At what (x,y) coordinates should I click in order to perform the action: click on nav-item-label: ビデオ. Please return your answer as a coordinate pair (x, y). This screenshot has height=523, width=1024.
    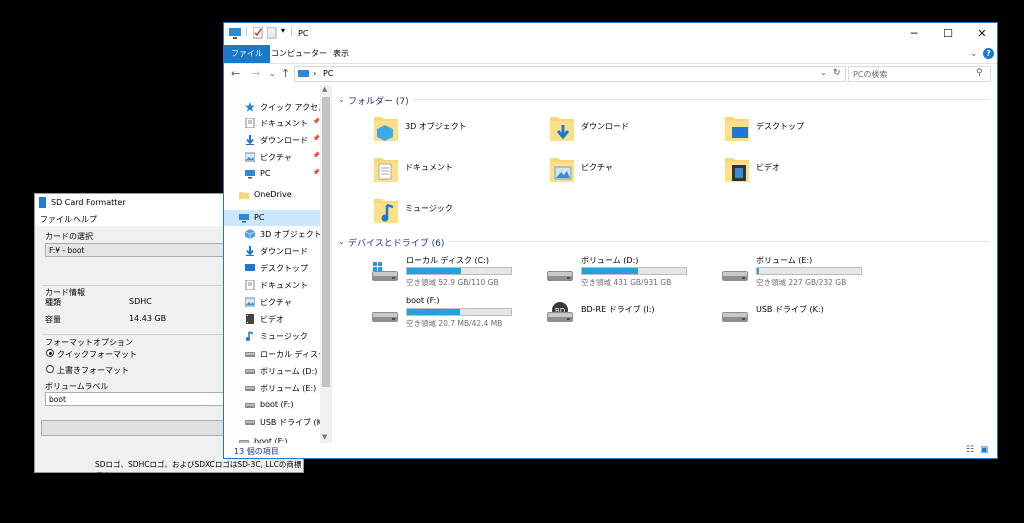
    Looking at the image, I should click on (272, 319).